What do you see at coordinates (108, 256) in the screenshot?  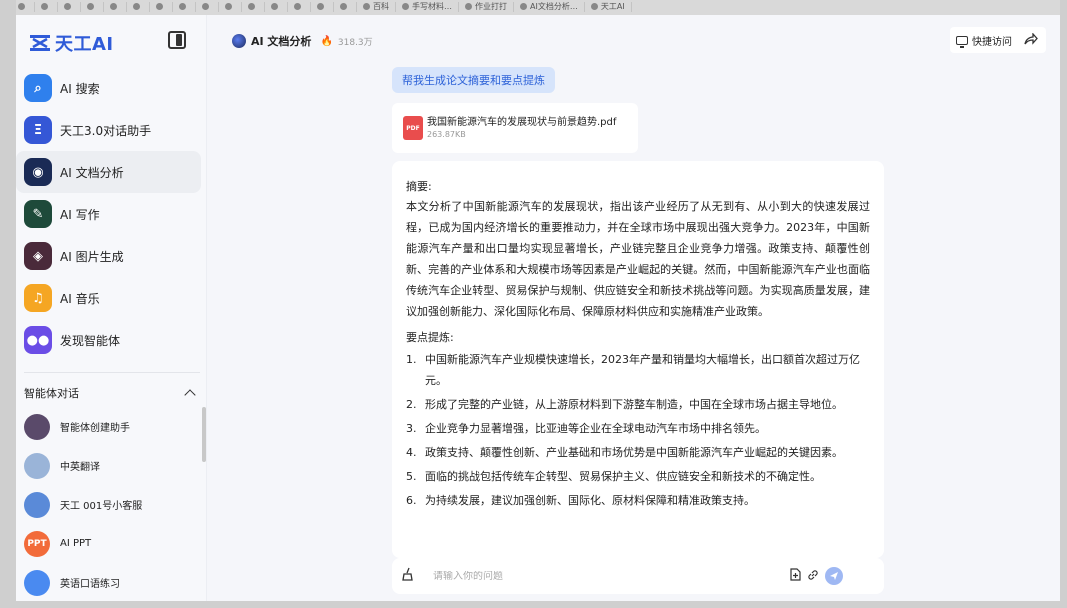 I see `sidebar-item-4: ◈ AI 图片生成` at bounding box center [108, 256].